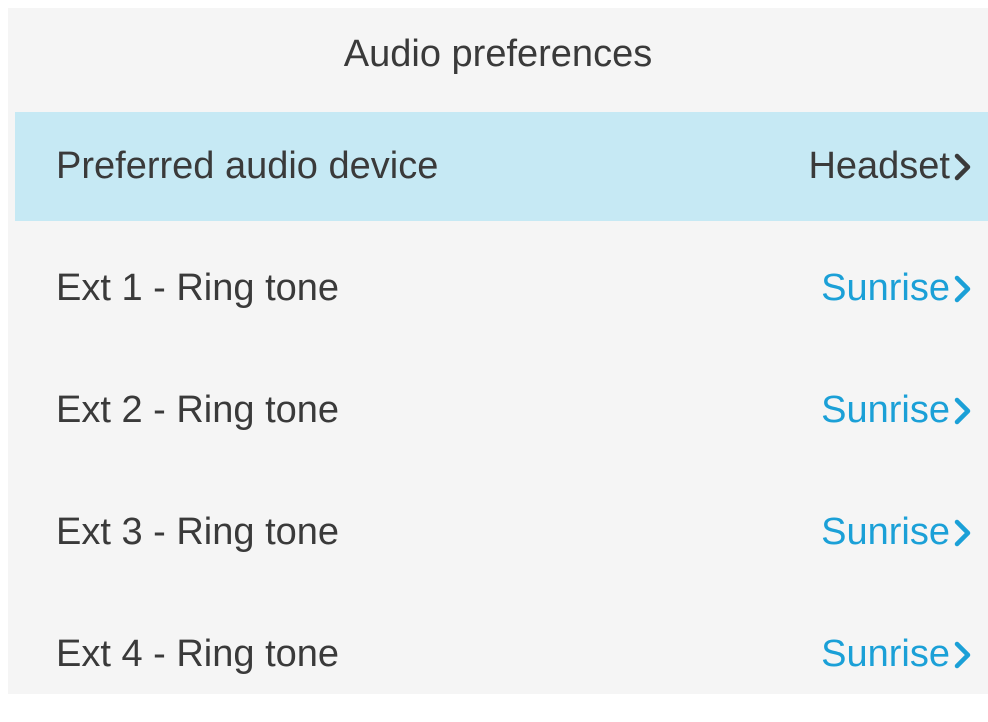 This screenshot has width=988, height=722. I want to click on list-item-label: Ext 2 - Ring tone, so click(198, 410).